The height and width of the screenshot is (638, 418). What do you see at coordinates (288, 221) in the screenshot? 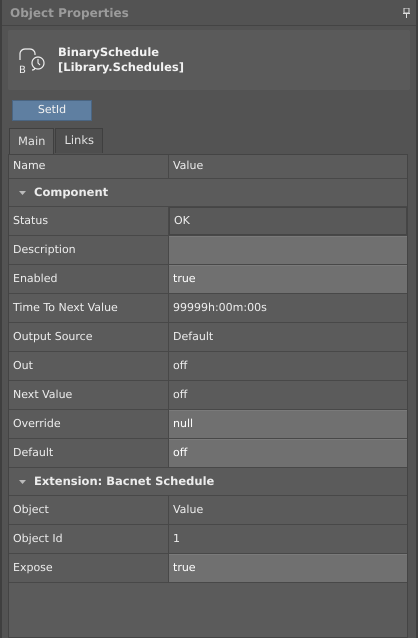
I see `property-value: OK` at bounding box center [288, 221].